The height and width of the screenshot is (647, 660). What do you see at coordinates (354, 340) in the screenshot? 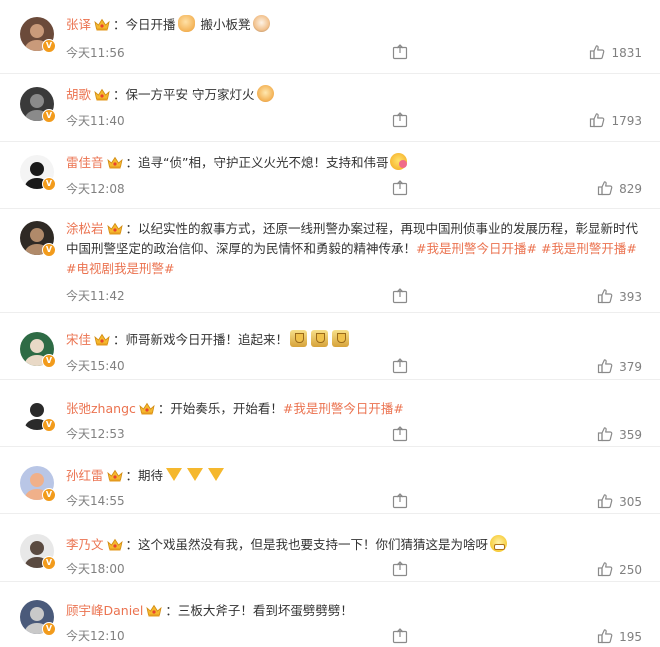
I see `comment-text: 宋佳 ：师哥新戏今日开播！追起来！` at bounding box center [354, 340].